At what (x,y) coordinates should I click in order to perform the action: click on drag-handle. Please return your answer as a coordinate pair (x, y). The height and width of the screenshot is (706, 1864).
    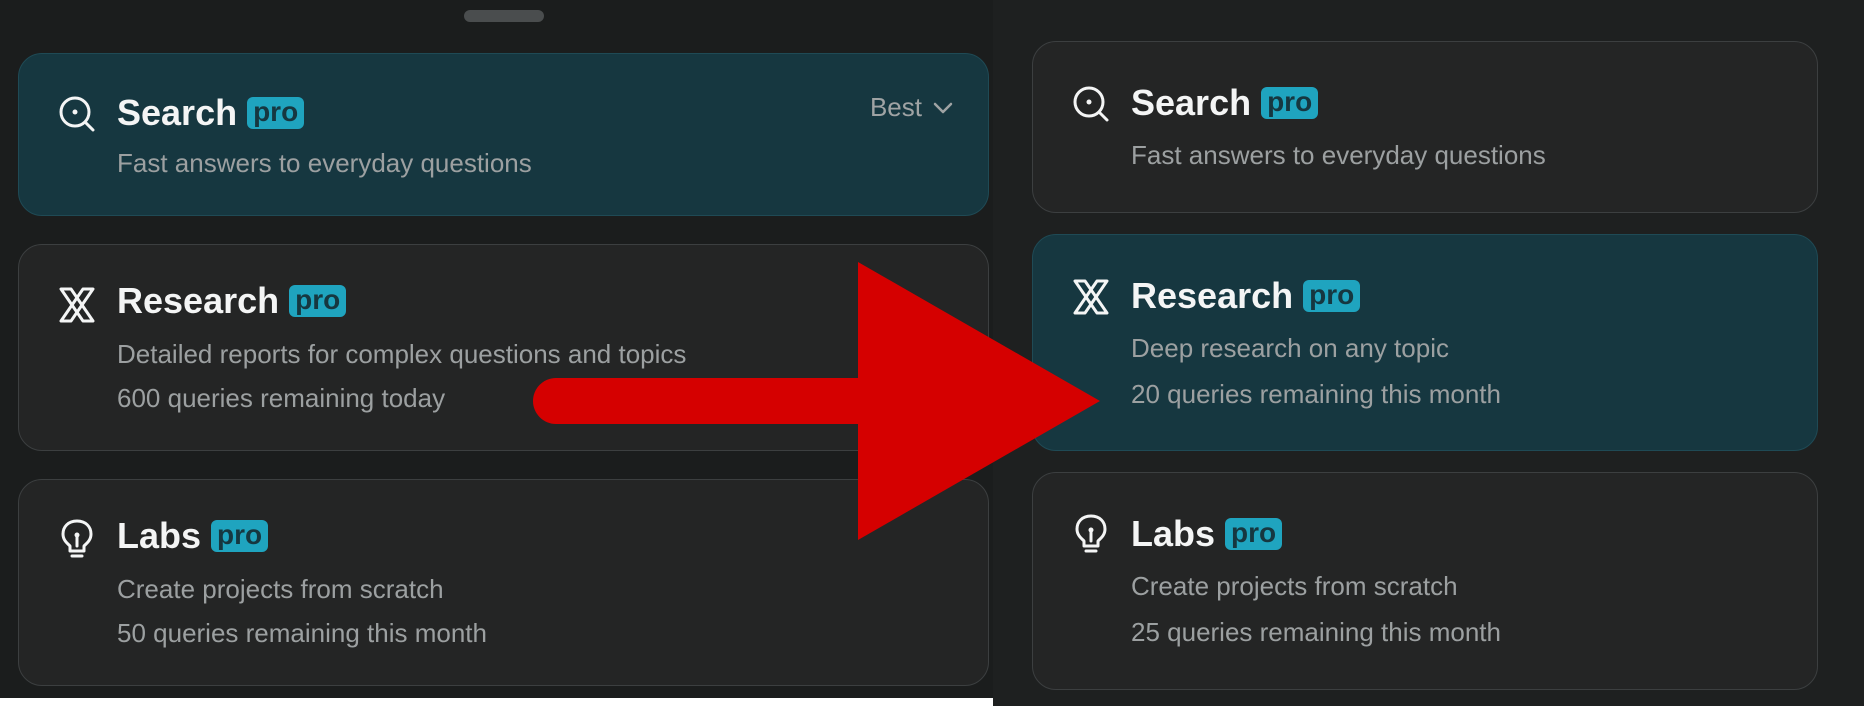
    Looking at the image, I should click on (504, 16).